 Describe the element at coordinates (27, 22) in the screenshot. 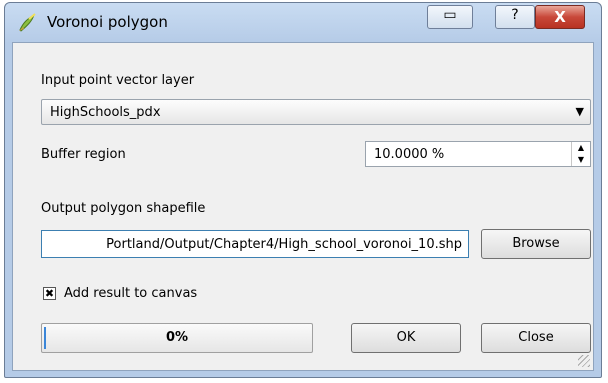

I see `qgis-brush-icon` at that location.